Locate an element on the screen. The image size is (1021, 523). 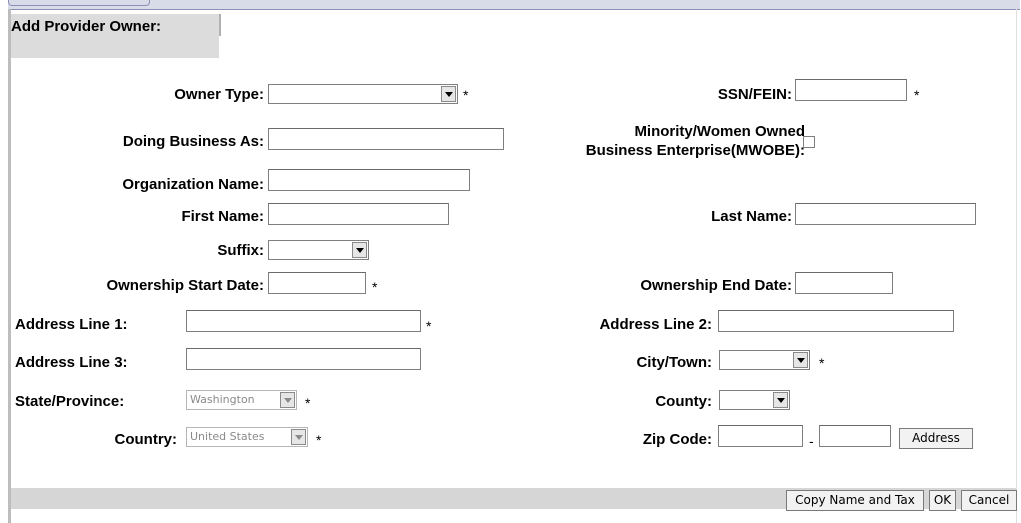
page-title: Add Provider Owner: is located at coordinates (86, 26).